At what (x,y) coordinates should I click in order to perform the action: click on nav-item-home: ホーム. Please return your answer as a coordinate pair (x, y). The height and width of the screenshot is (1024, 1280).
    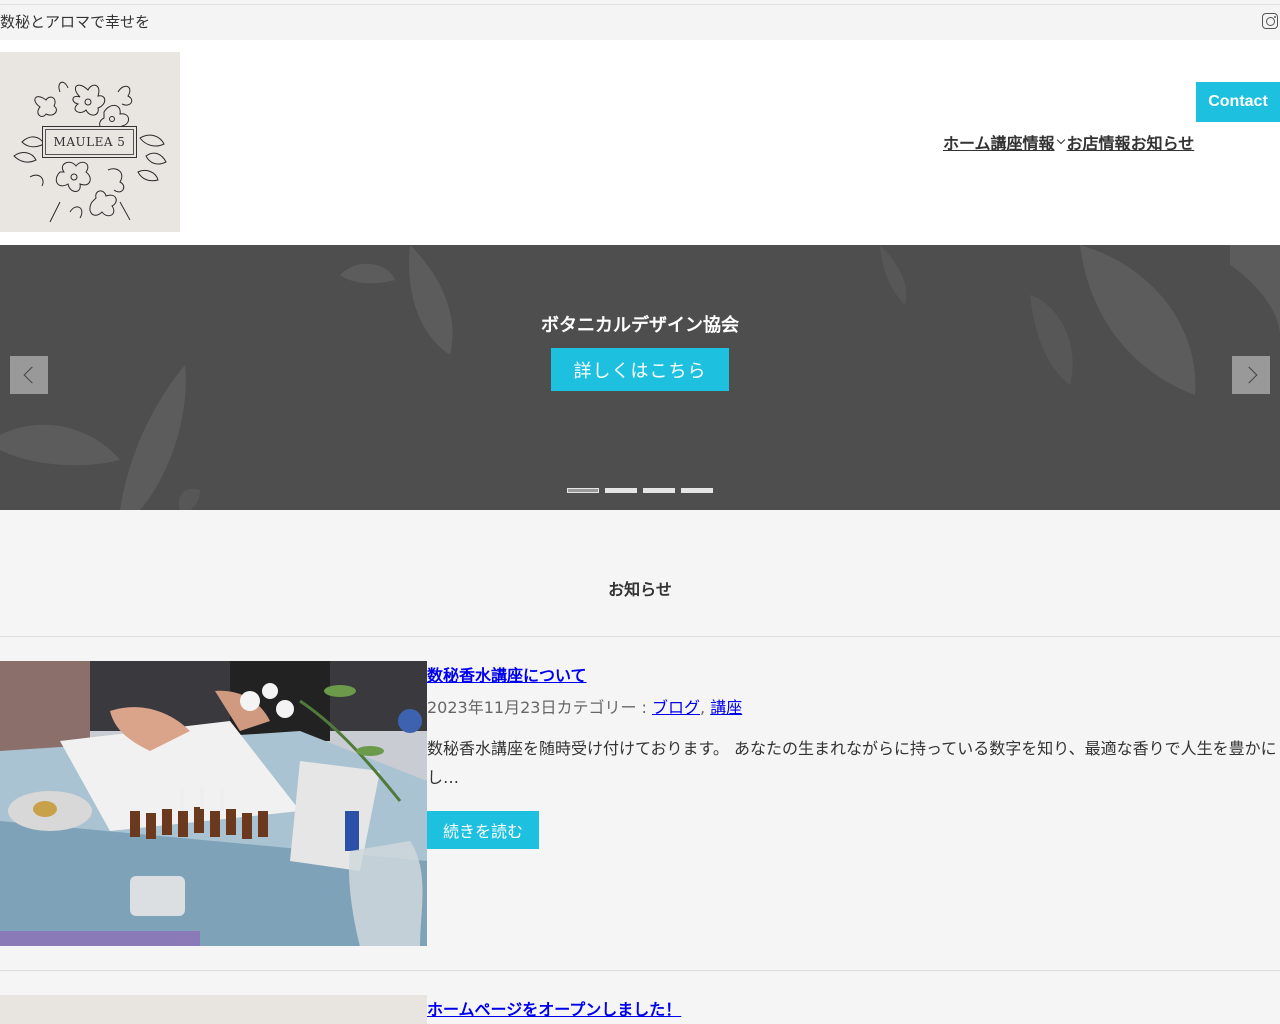
    Looking at the image, I should click on (967, 142).